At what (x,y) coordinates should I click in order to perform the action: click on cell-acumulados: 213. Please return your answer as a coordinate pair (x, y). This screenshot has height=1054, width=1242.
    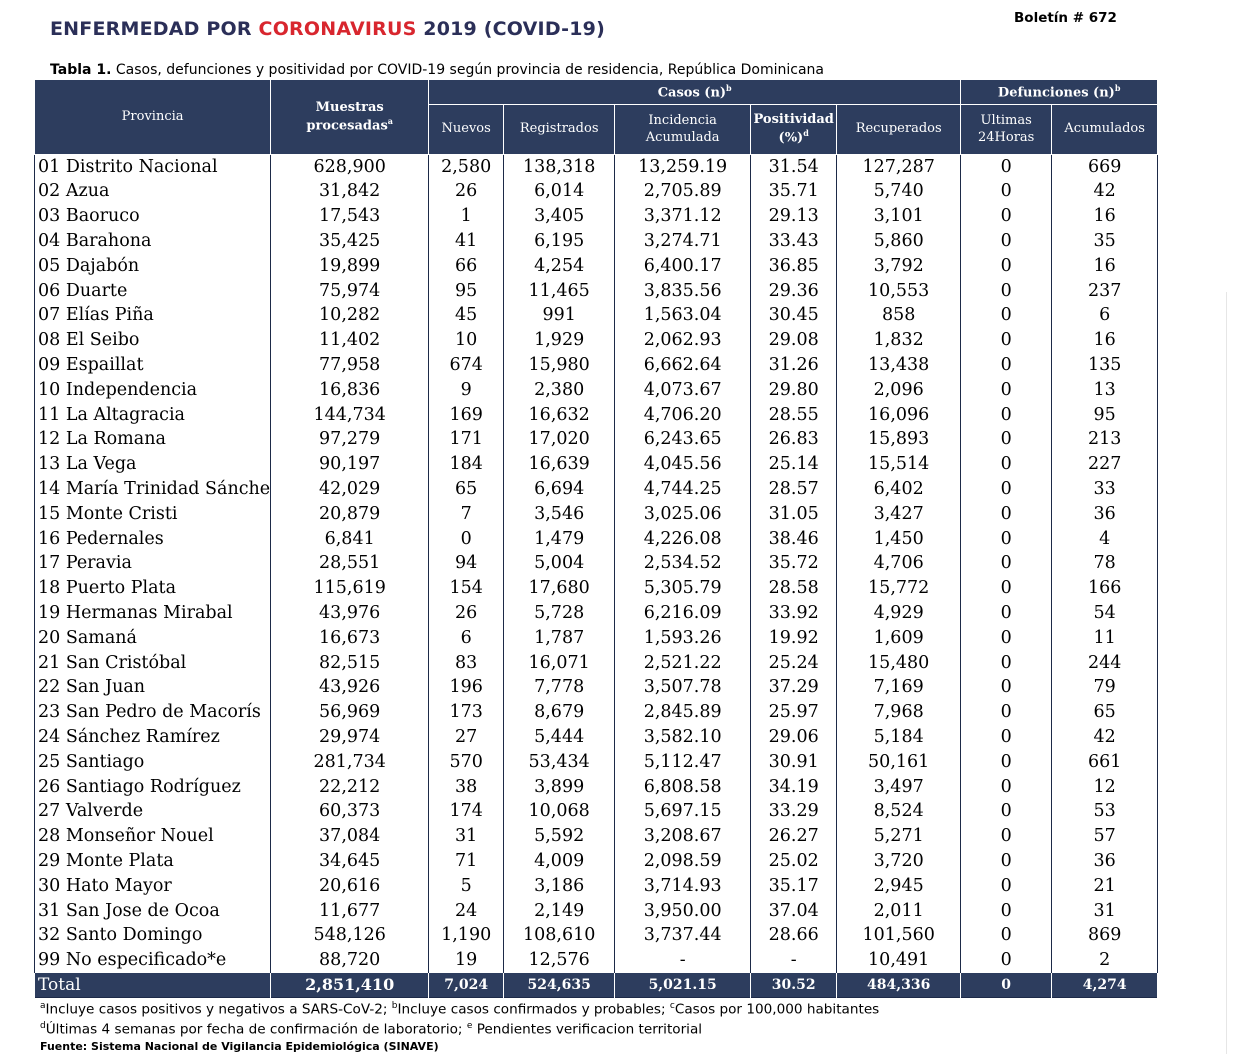
    Looking at the image, I should click on (1105, 440).